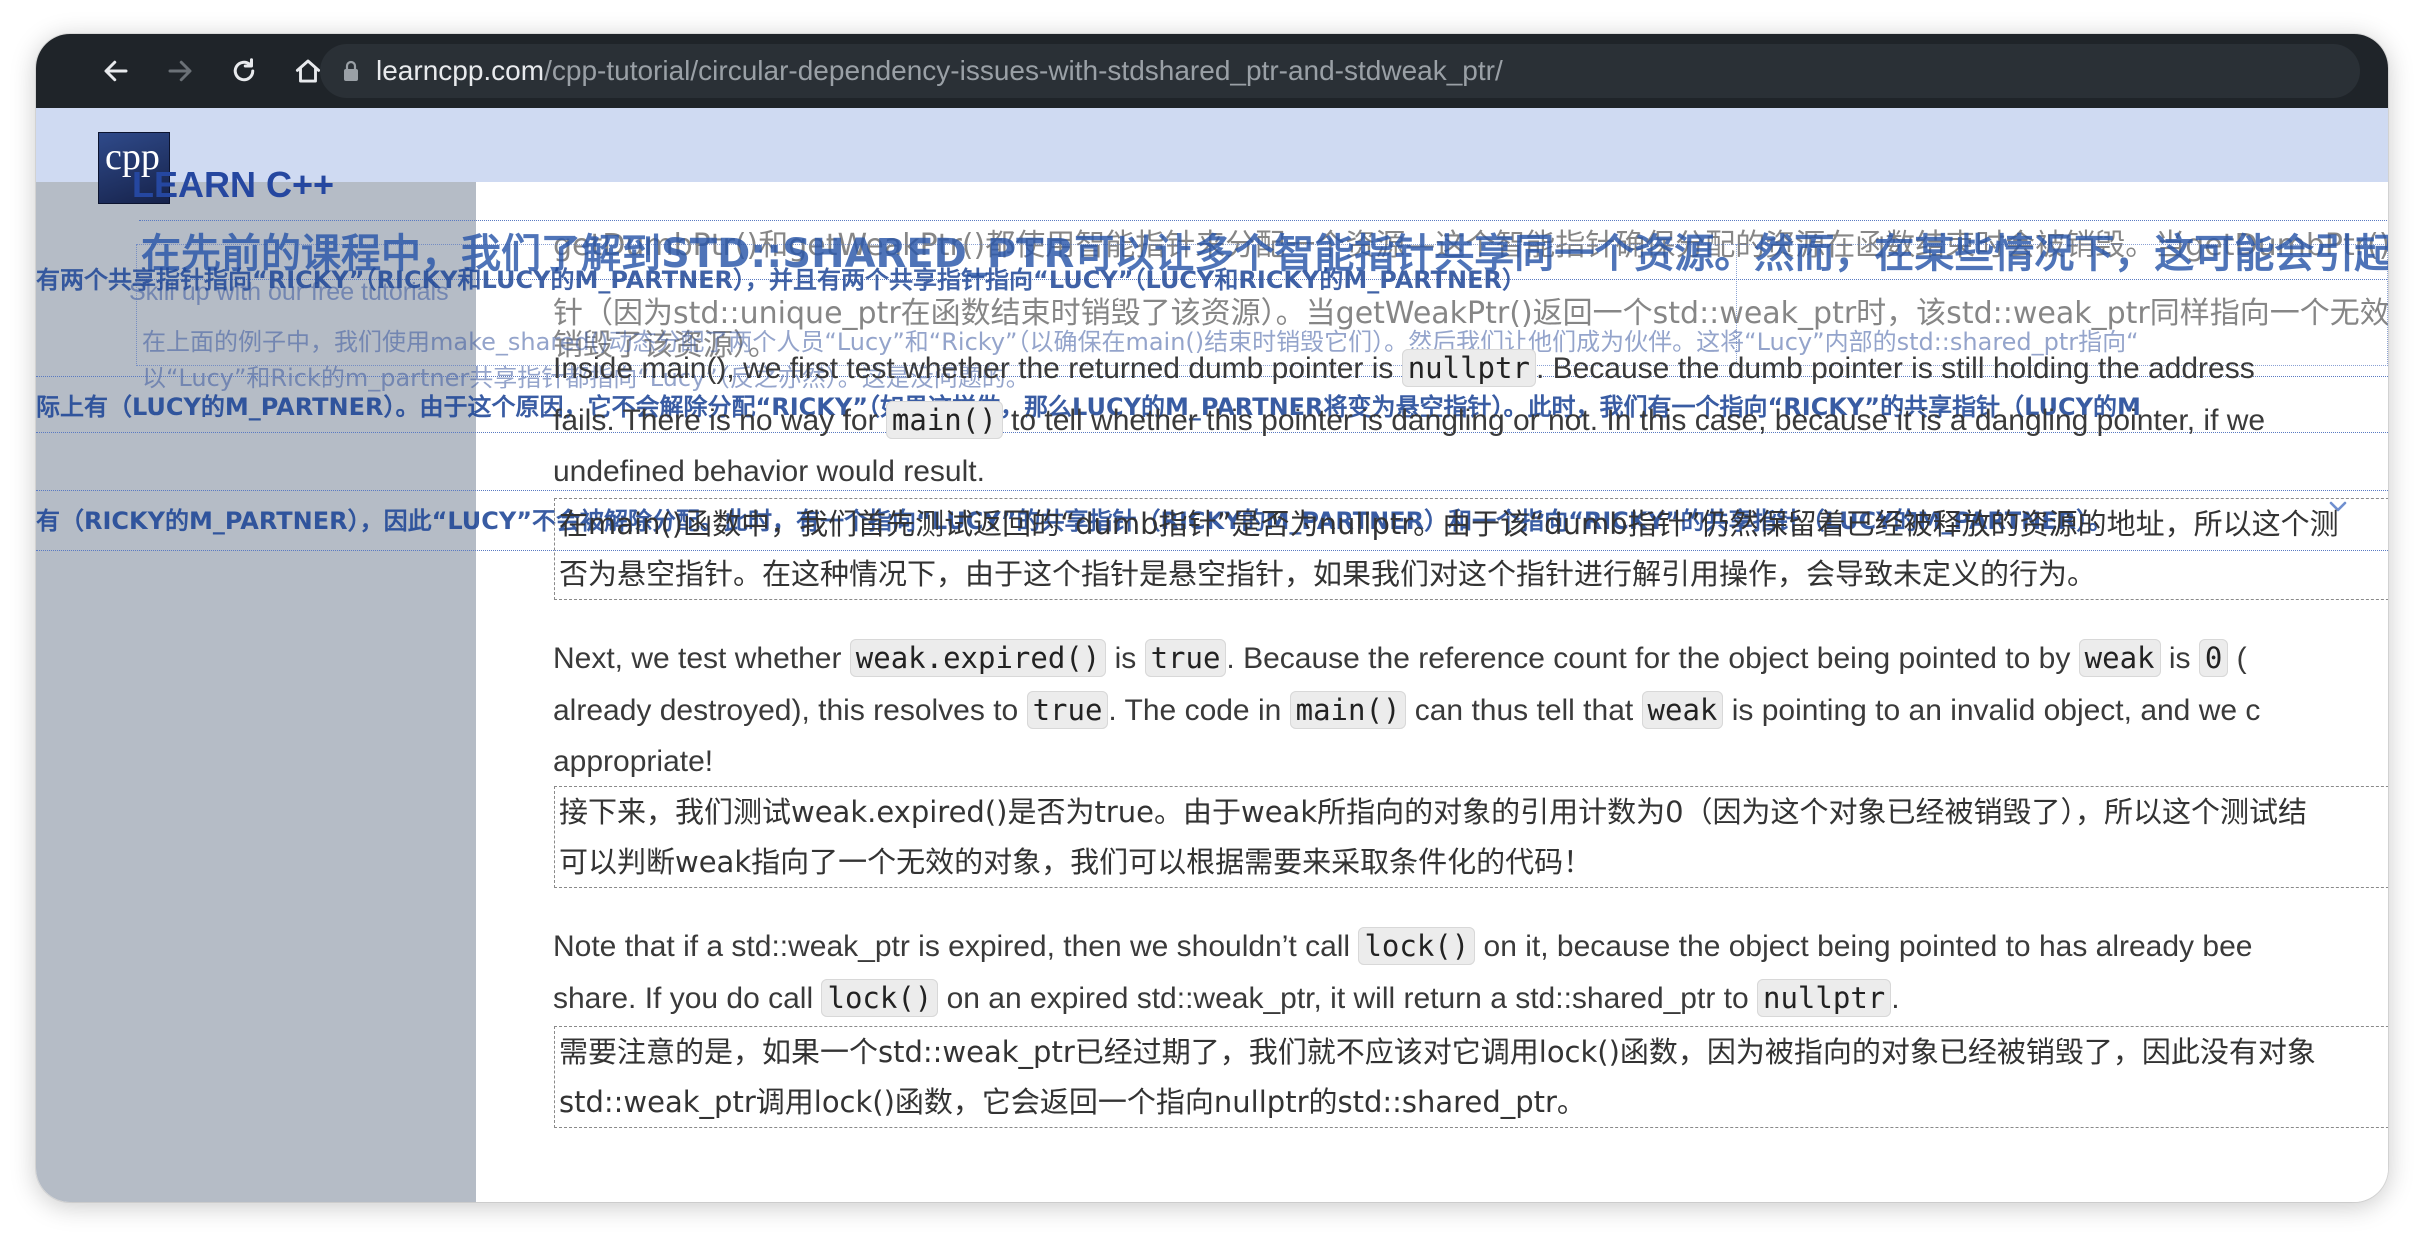  I want to click on inline-code: weak.expired(), so click(978, 658).